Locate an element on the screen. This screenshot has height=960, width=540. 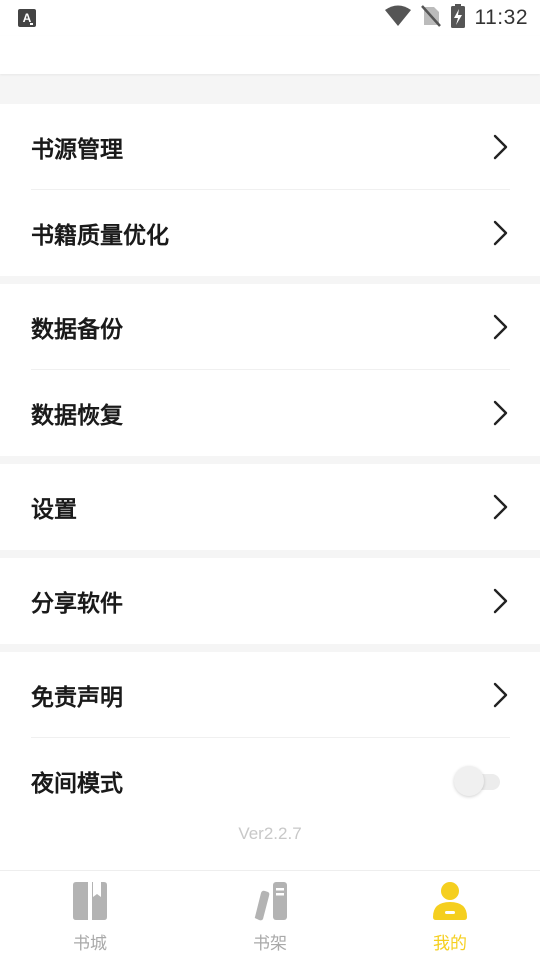
book-icon is located at coordinates (90, 901).